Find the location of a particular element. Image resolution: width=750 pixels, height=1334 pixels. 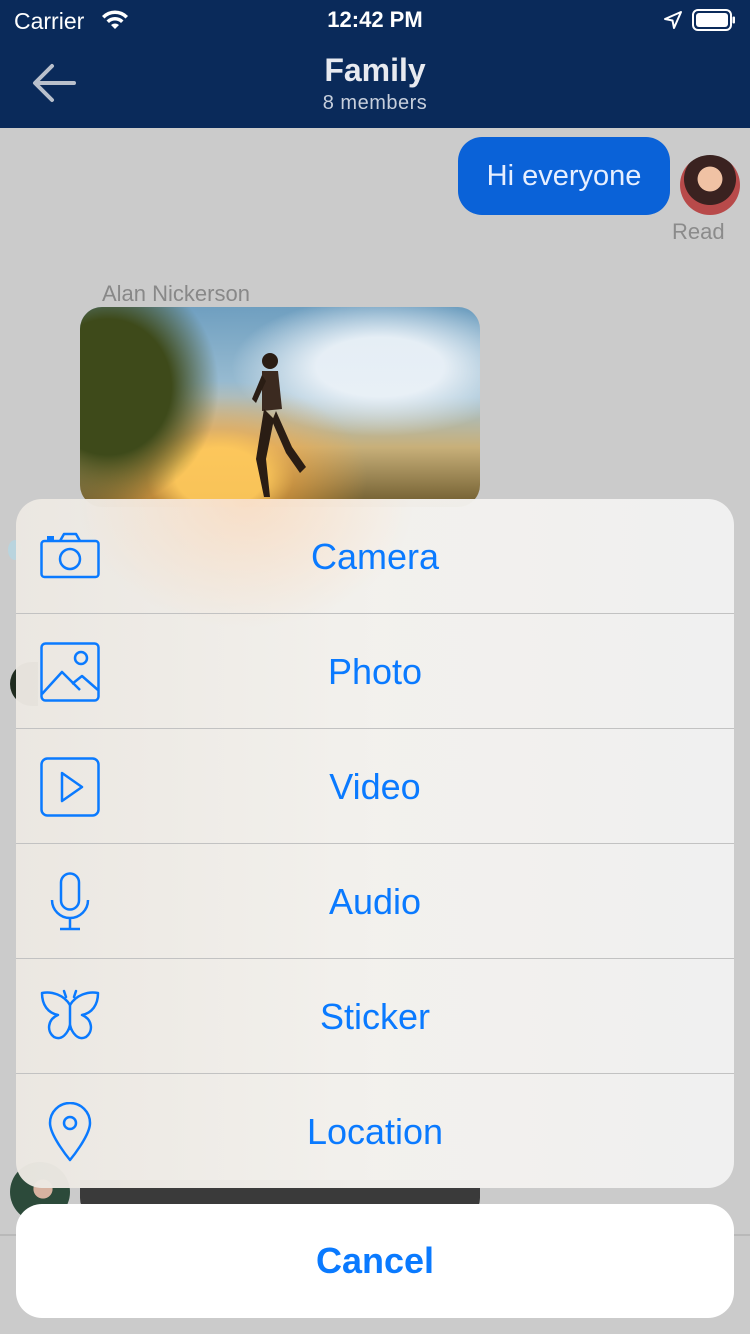

avatar is located at coordinates (710, 185).